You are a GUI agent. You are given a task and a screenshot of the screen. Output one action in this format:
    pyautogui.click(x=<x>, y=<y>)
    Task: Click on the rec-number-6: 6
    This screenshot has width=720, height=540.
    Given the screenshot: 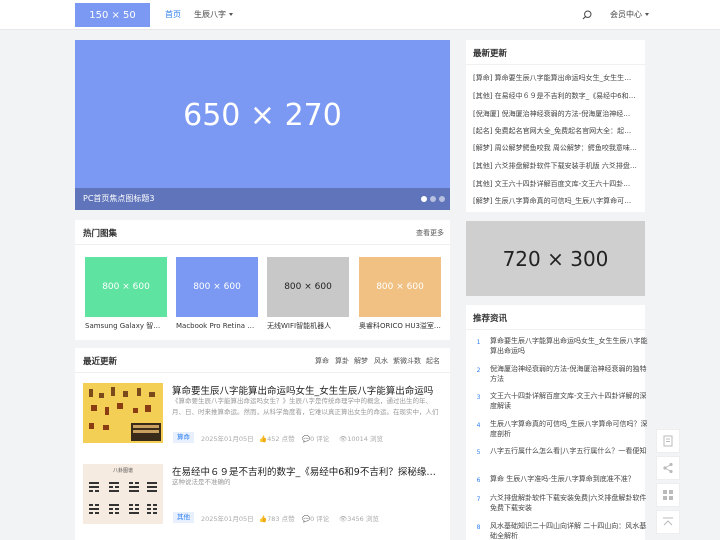 What is the action you would take?
    pyautogui.click(x=478, y=480)
    